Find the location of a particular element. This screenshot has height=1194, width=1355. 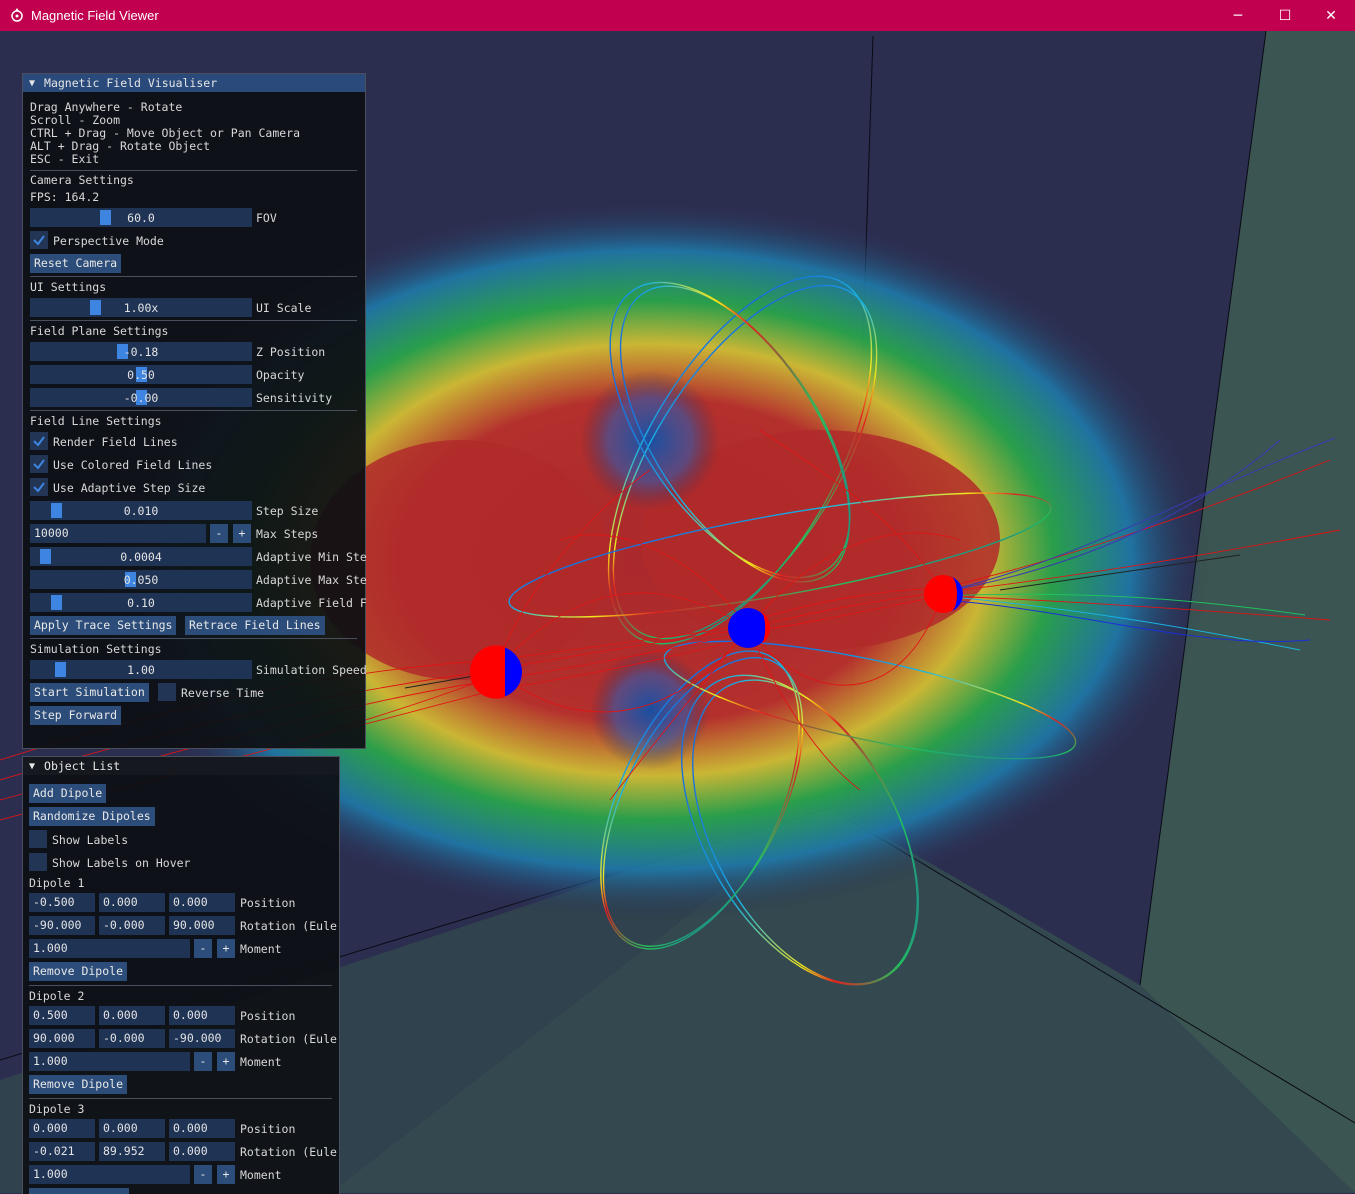

visualiser-panel-header: ▼ Magnetic Field Visualiser is located at coordinates (194, 83).